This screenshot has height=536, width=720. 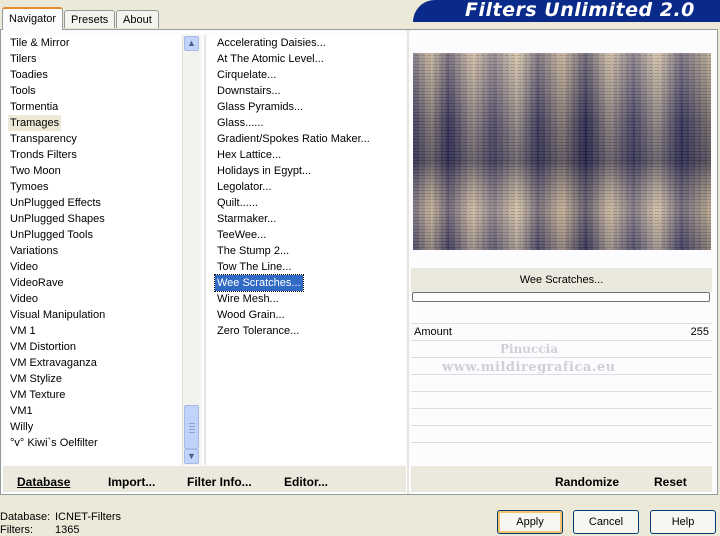 I want to click on category-list-item: VM Stylize, so click(x=36, y=379).